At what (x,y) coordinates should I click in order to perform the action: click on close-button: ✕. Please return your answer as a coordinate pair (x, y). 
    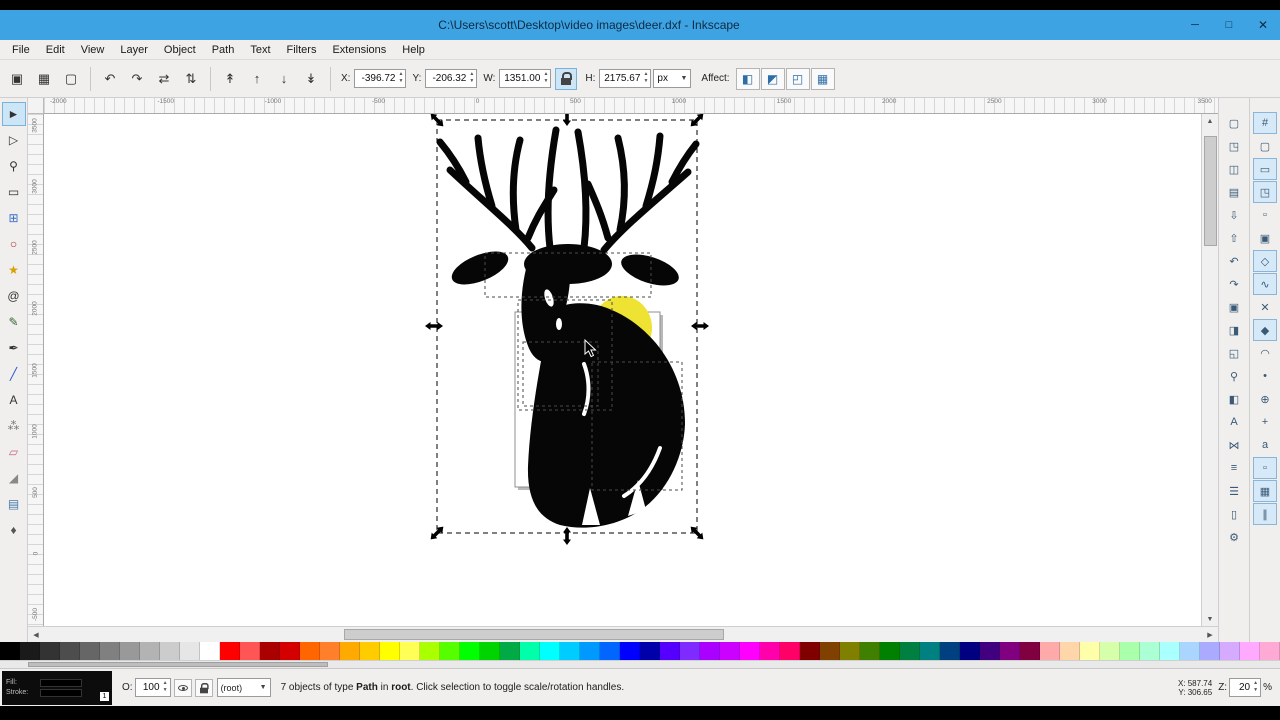
    Looking at the image, I should click on (1263, 25).